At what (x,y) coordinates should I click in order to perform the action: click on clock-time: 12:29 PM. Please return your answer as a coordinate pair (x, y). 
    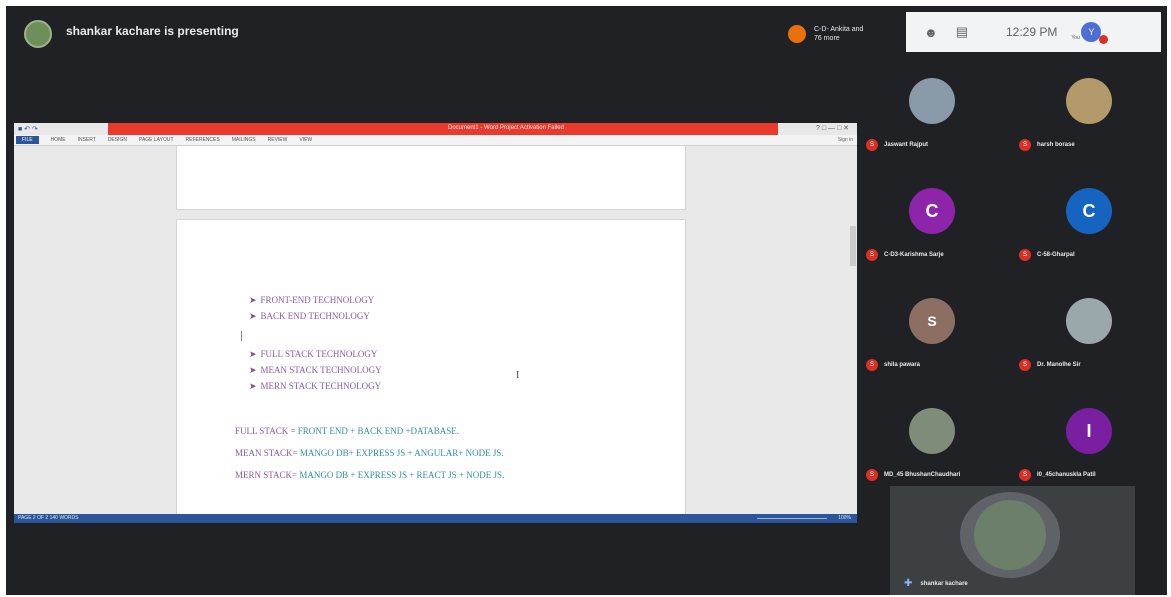
    Looking at the image, I should click on (1031, 32).